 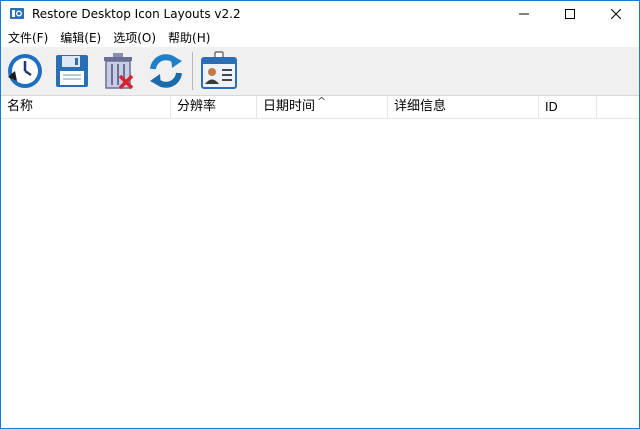 What do you see at coordinates (320, 14) in the screenshot?
I see `title-bar: Restore Desktop Icon Layouts v2.2` at bounding box center [320, 14].